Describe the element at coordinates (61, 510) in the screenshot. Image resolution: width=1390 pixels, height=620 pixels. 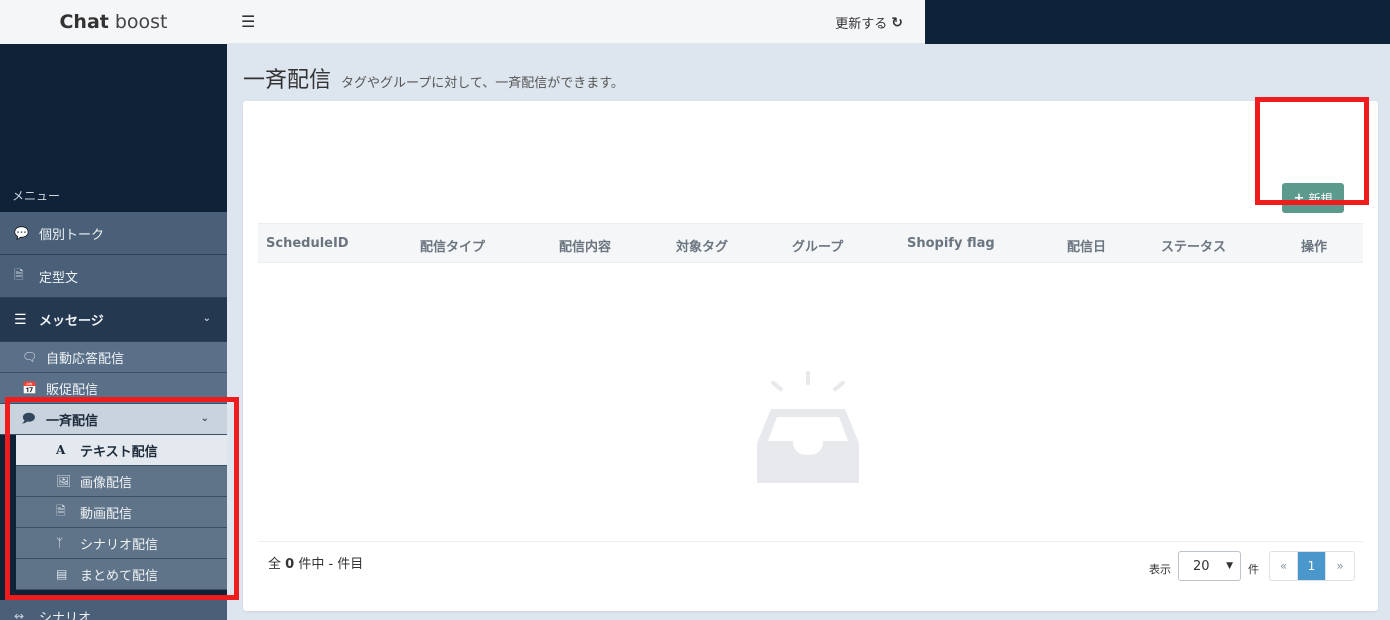
I see `video-file-icon: 🗎` at that location.